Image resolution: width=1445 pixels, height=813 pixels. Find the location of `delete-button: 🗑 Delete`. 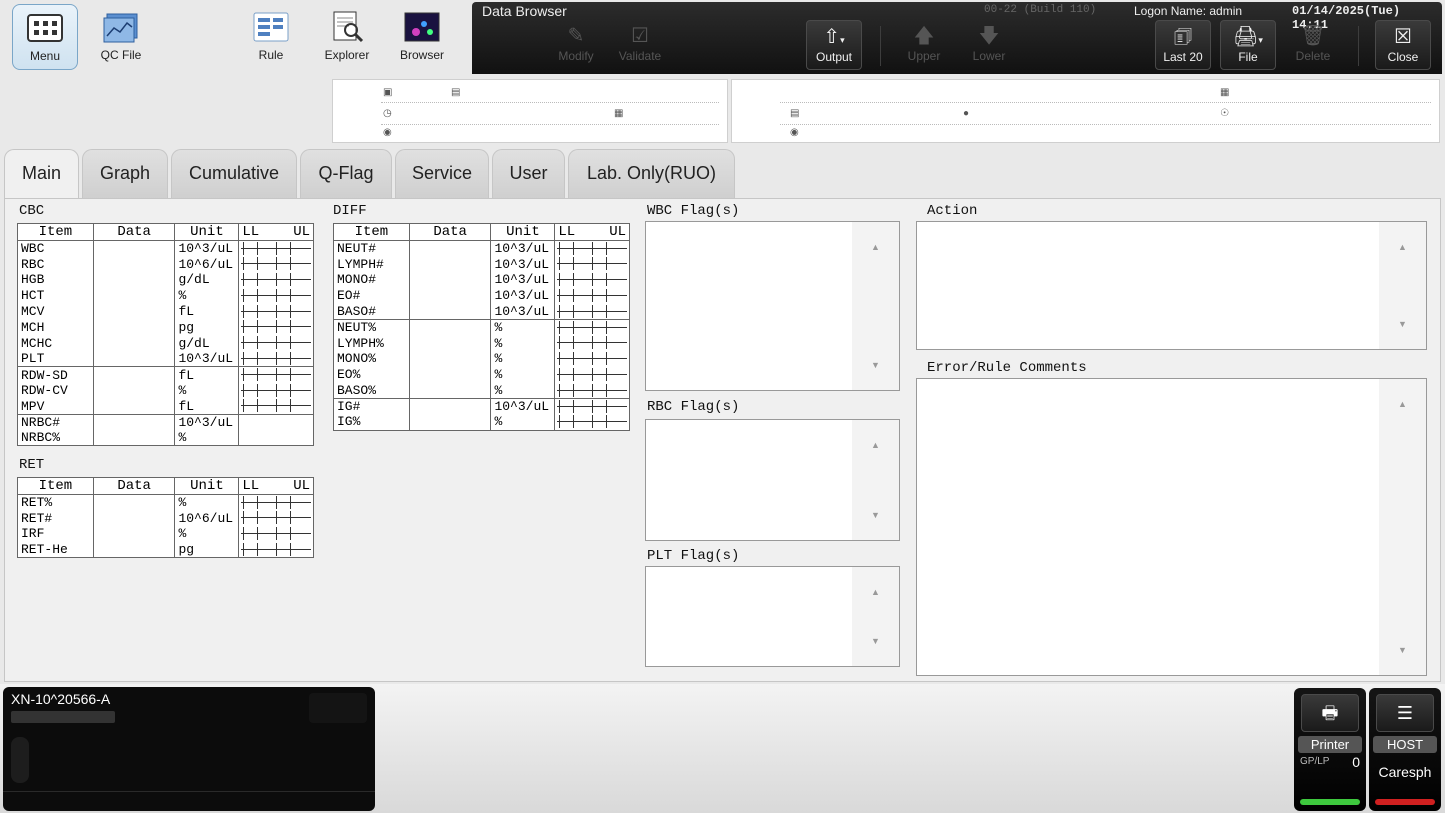

delete-button: 🗑 Delete is located at coordinates (1313, 45).